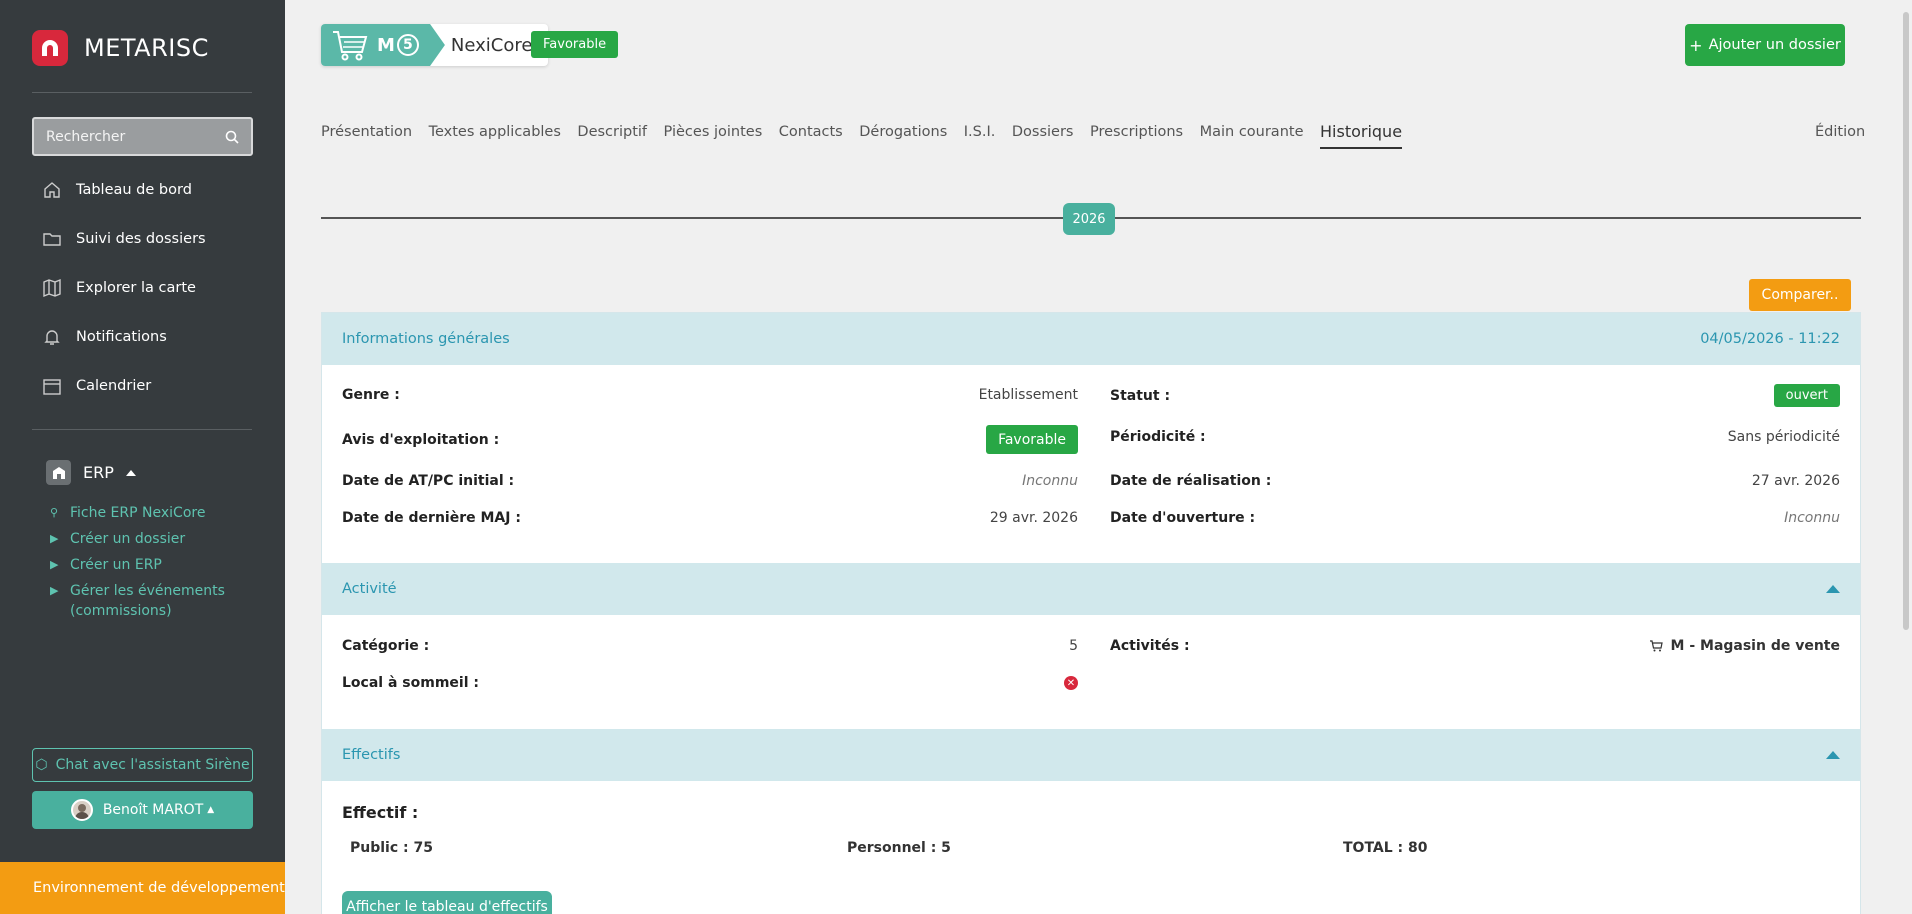 Image resolution: width=1912 pixels, height=914 pixels. Describe the element at coordinates (137, 601) in the screenshot. I see `erp-link-events: ▶ Gérer les événements (commissions)` at that location.